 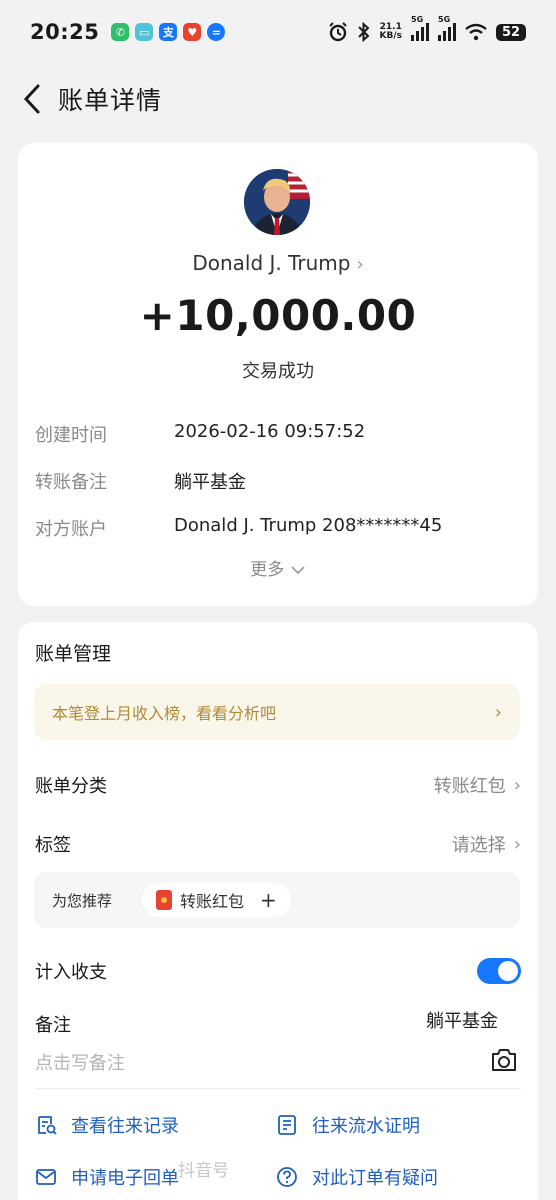 I want to click on message-app-icon: ▭, so click(x=144, y=32).